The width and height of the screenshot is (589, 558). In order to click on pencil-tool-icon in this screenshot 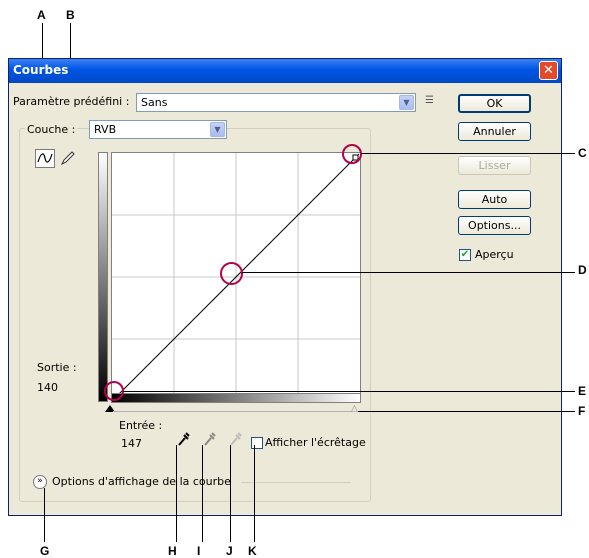, I will do `click(67, 158)`.